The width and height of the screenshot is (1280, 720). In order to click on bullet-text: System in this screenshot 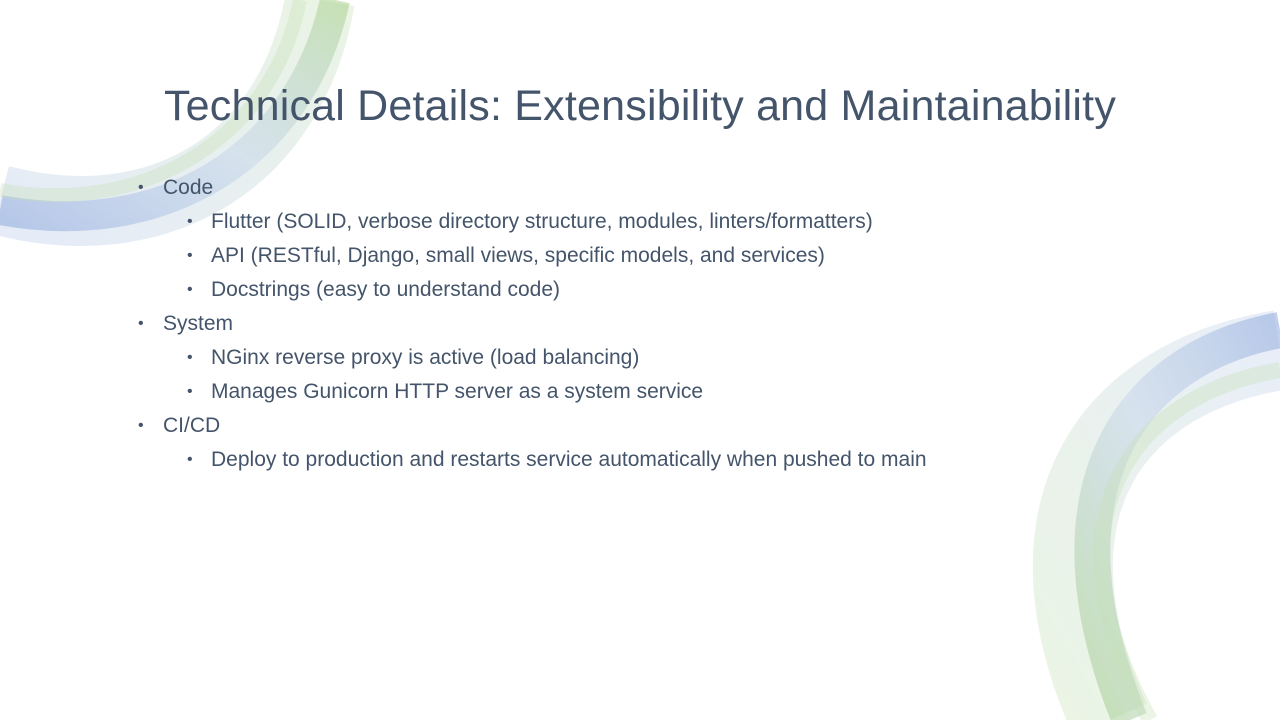, I will do `click(198, 323)`.